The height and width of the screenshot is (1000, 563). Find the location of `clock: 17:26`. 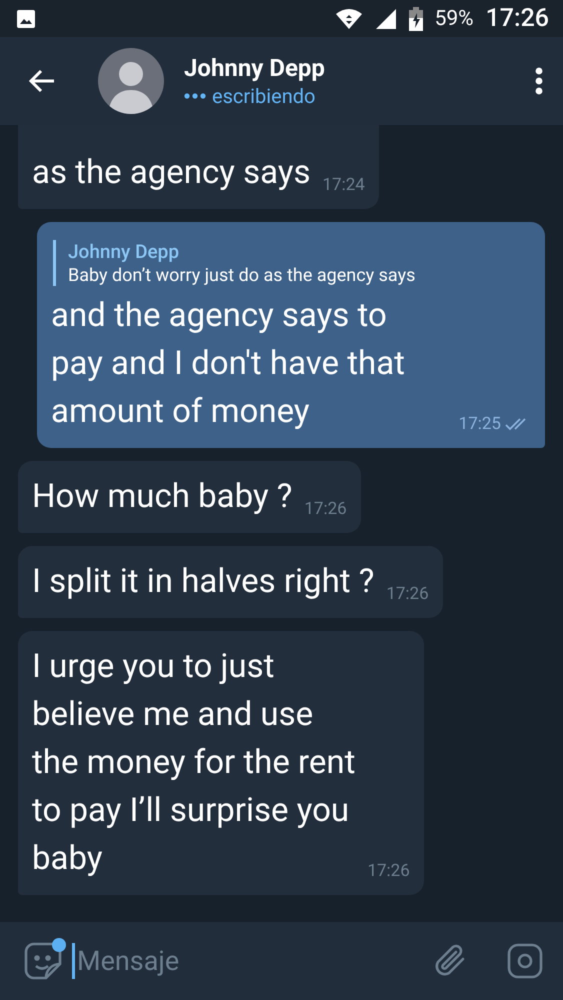

clock: 17:26 is located at coordinates (517, 18).